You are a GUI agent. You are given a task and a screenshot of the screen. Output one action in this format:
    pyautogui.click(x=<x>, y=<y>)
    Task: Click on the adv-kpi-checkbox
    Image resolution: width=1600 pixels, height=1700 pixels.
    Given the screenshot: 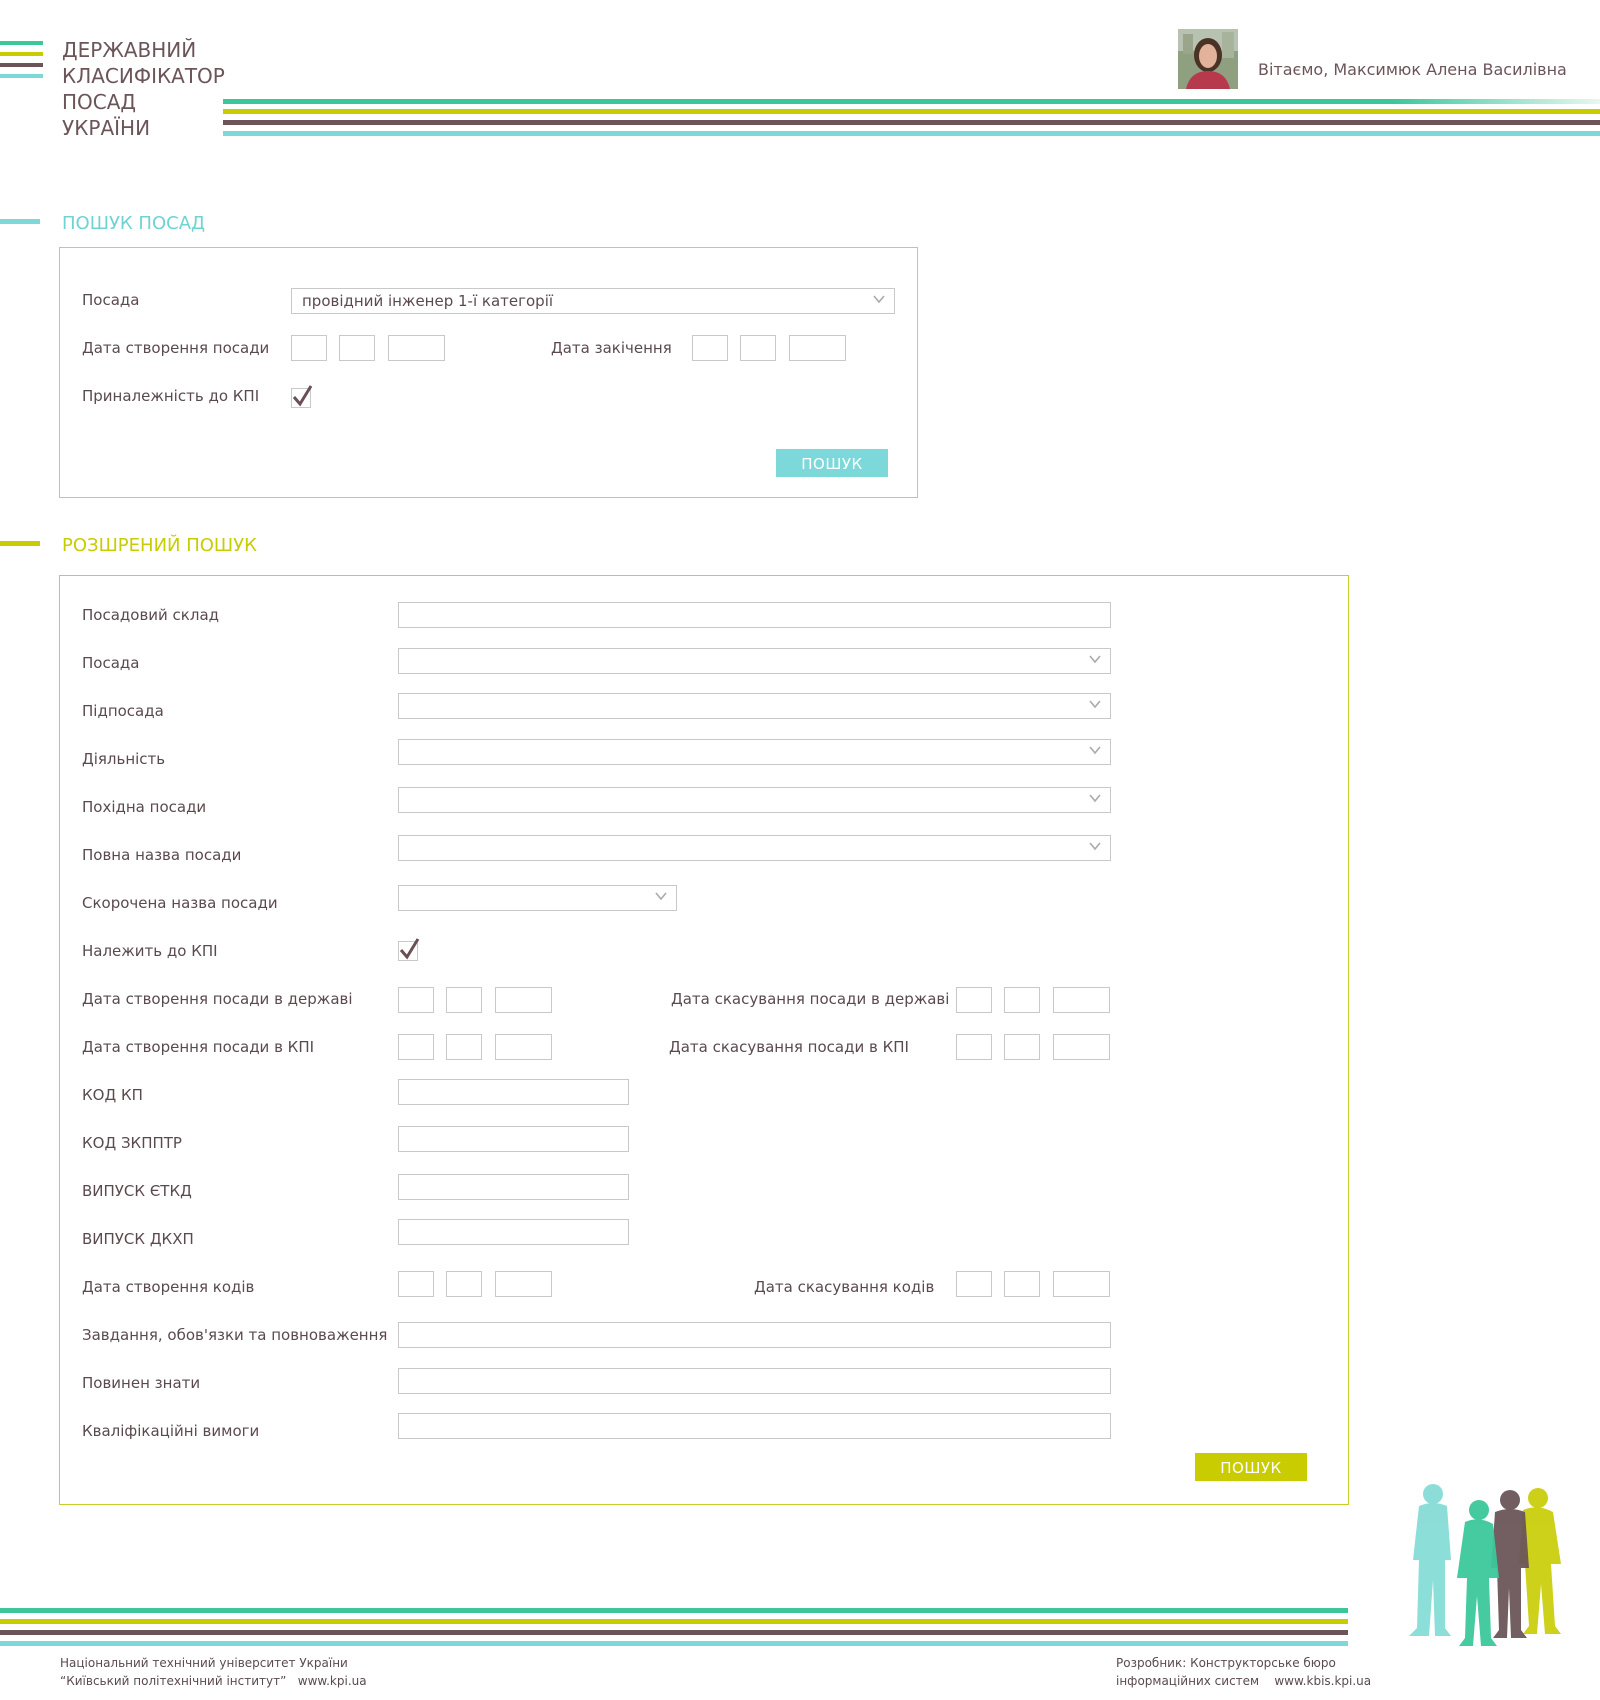 What is the action you would take?
    pyautogui.click(x=409, y=949)
    